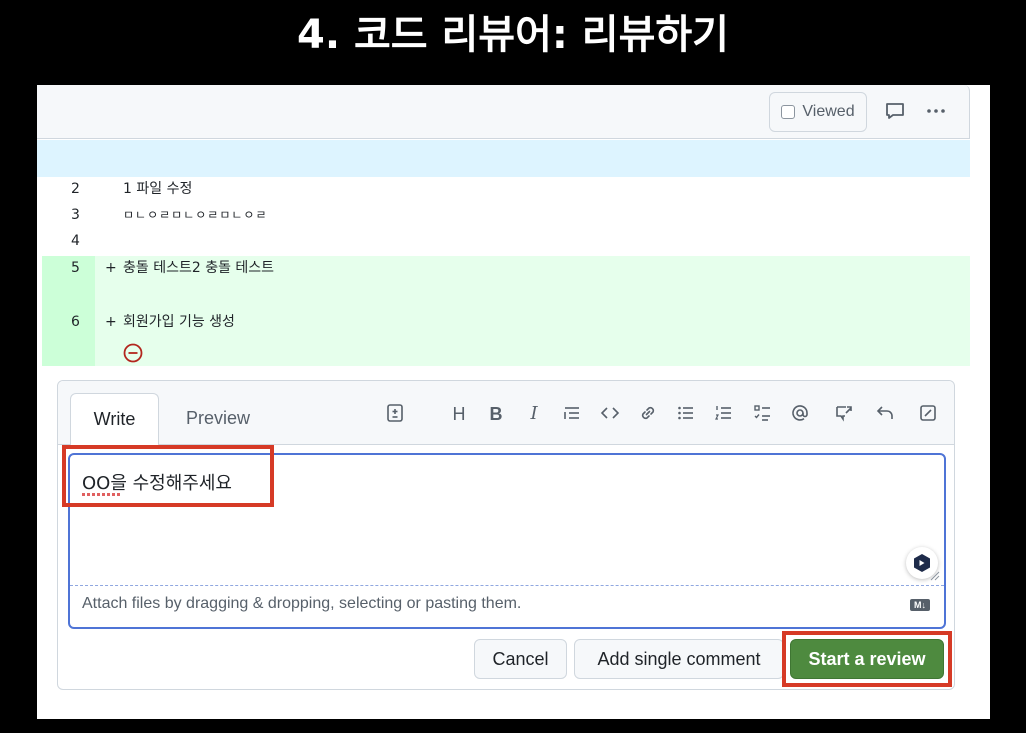  What do you see at coordinates (936, 111) in the screenshot?
I see `kebab-icon` at bounding box center [936, 111].